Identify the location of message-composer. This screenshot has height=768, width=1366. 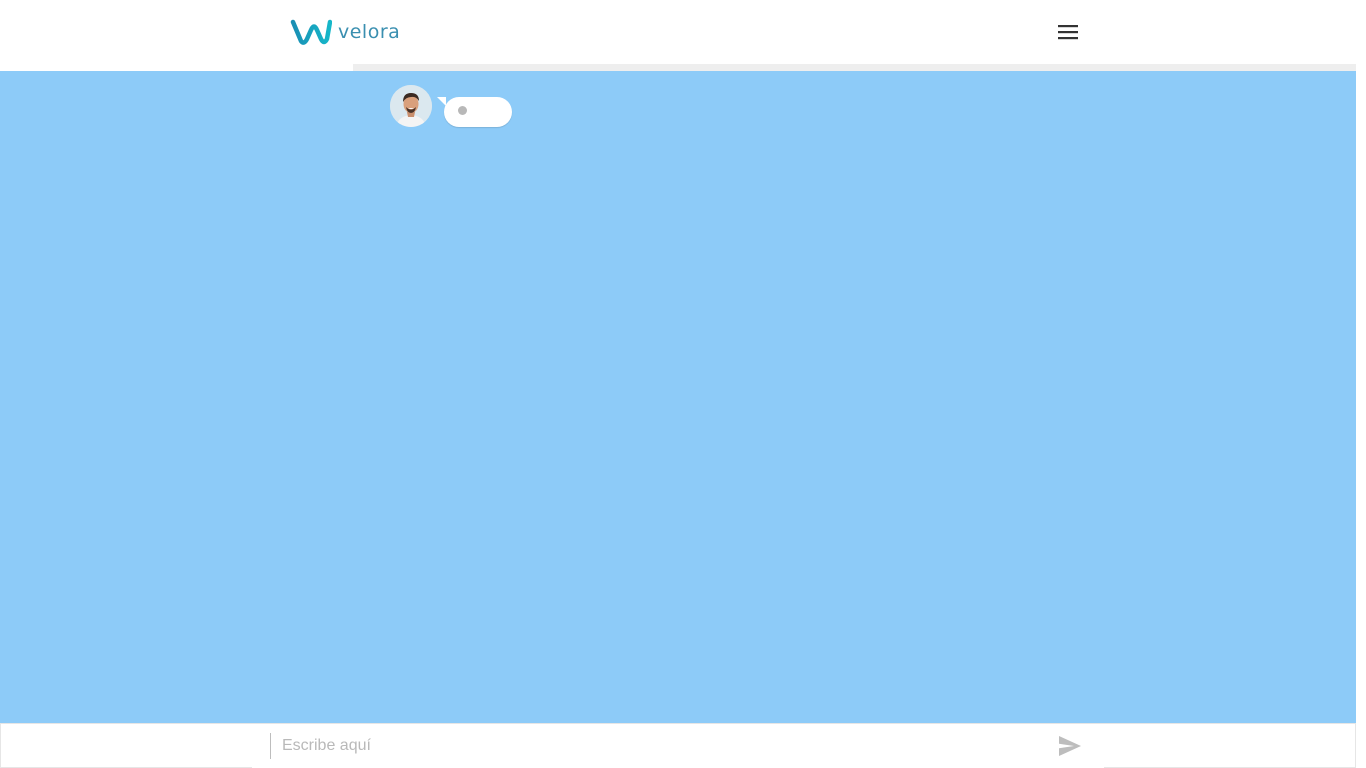
(678, 746).